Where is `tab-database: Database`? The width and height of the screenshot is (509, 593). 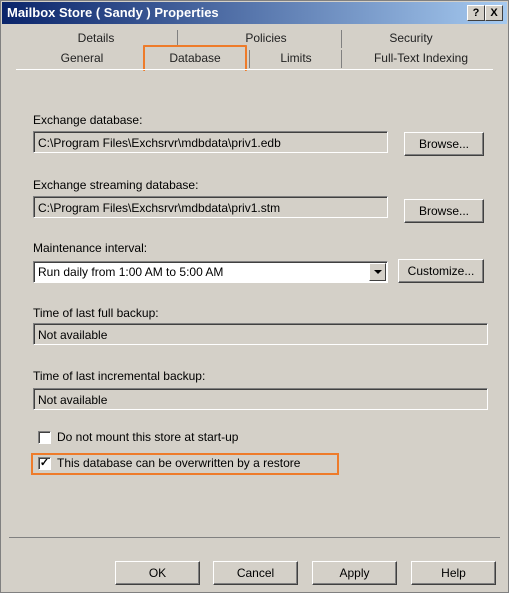 tab-database: Database is located at coordinates (195, 58).